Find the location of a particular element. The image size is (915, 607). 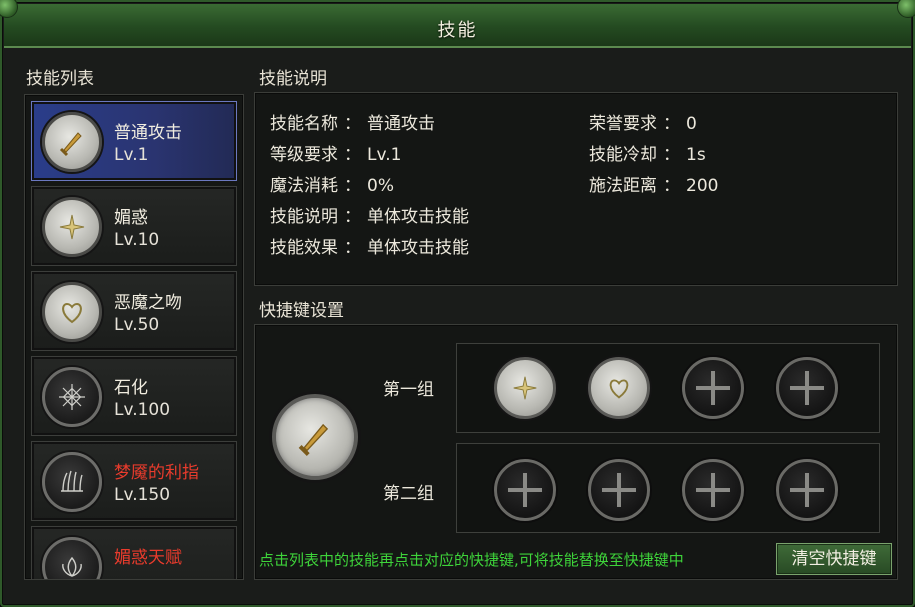

claw-icon is located at coordinates (72, 482).